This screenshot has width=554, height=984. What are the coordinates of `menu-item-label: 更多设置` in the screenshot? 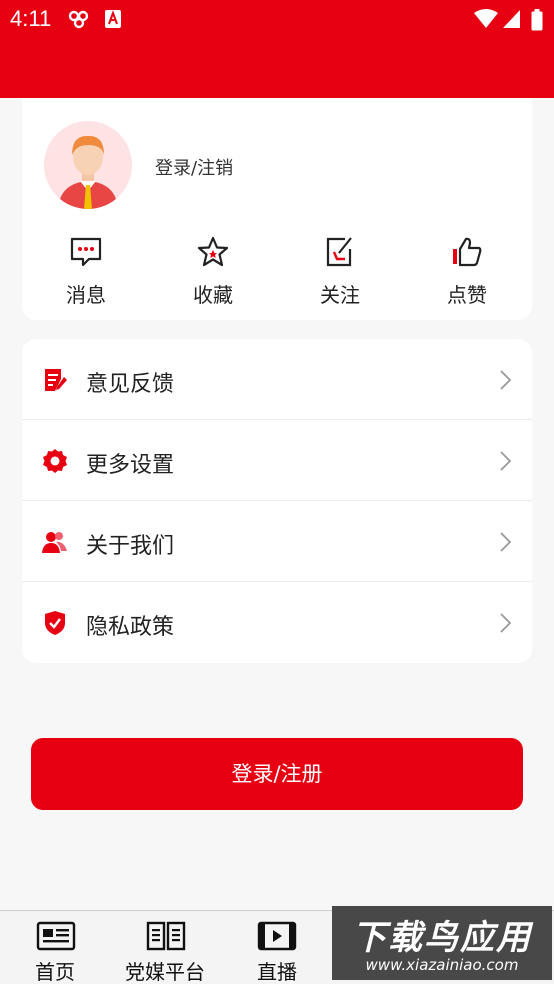 It's located at (130, 465).